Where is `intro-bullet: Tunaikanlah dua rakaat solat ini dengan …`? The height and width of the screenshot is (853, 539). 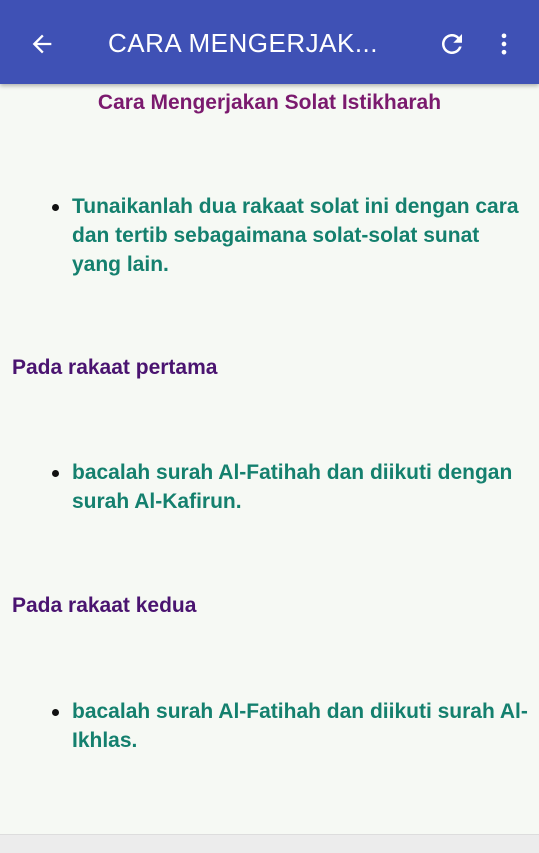
intro-bullet: Tunaikanlah dua rakaat solat ini dengan … is located at coordinates (292, 235).